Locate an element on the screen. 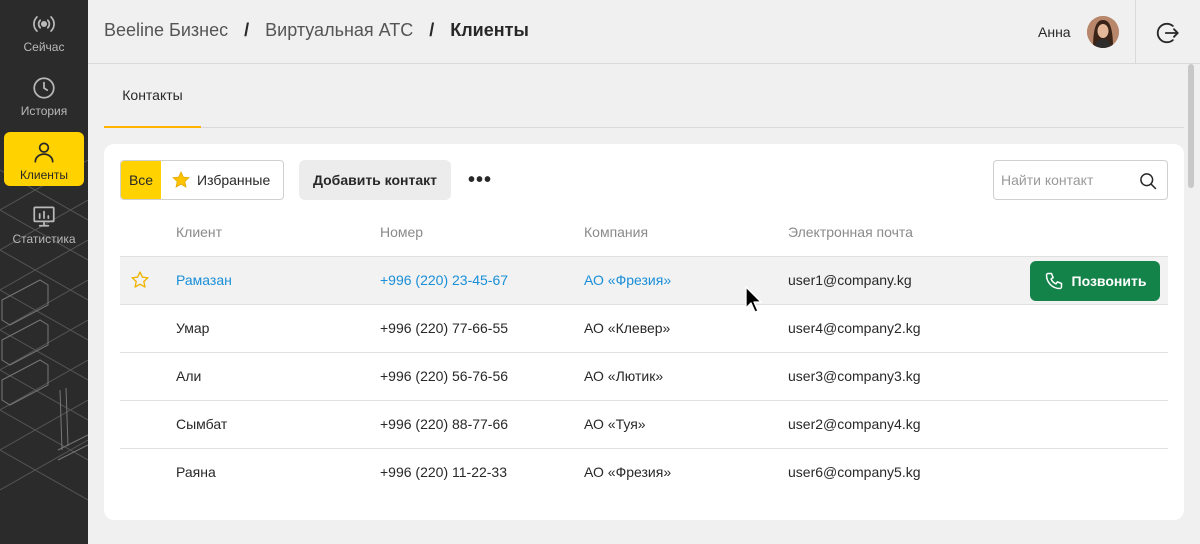 Image resolution: width=1200 pixels, height=544 pixels. client-company: АО «Туя» is located at coordinates (615, 424).